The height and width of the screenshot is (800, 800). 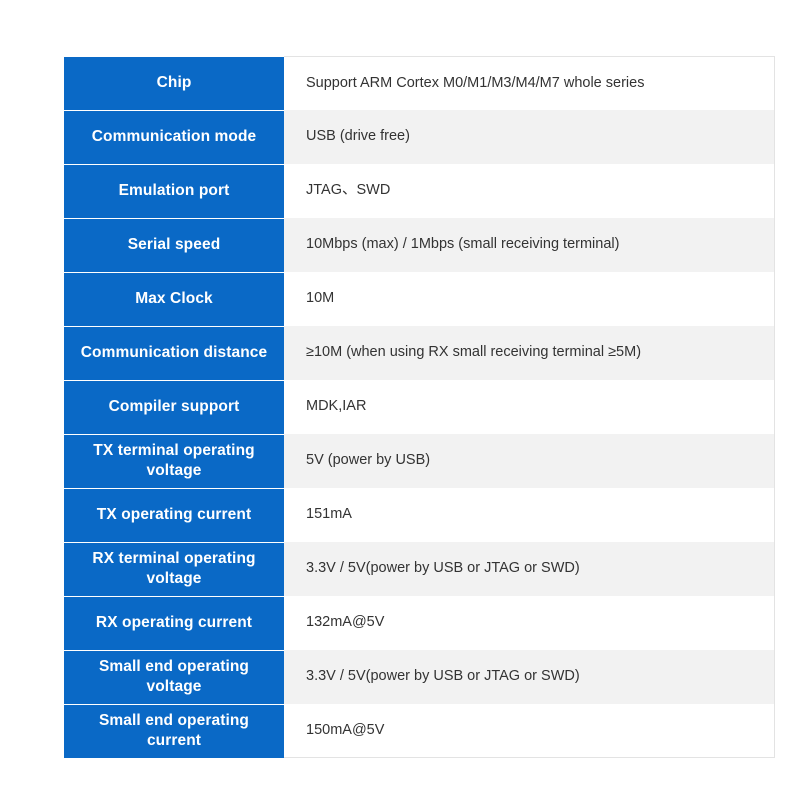 What do you see at coordinates (529, 515) in the screenshot?
I see `spec-value-tx-operating-current: 151mA` at bounding box center [529, 515].